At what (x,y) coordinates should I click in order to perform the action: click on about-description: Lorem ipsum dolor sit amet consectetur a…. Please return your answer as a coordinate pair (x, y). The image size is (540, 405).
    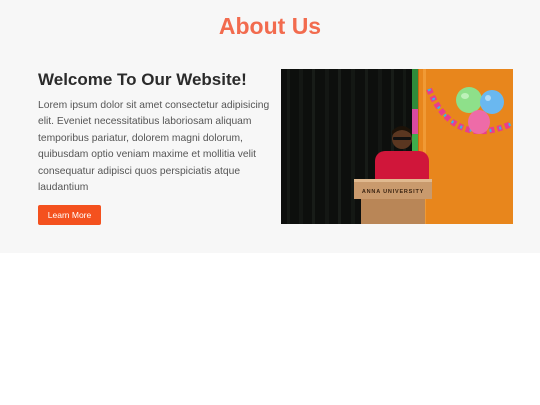
    Looking at the image, I should click on (154, 147).